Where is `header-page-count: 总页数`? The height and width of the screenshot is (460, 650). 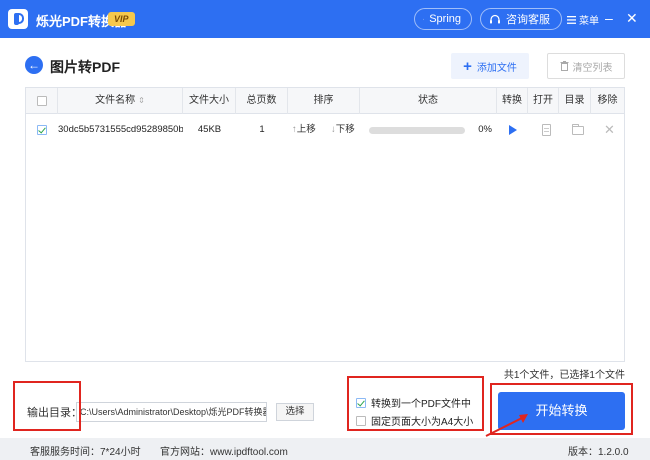 header-page-count: 总页数 is located at coordinates (262, 101).